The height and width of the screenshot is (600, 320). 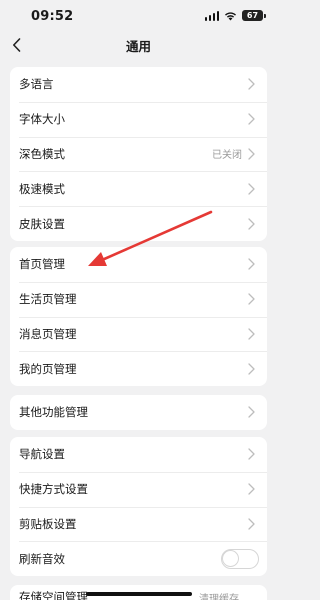 I want to click on home-indicator, so click(x=139, y=594).